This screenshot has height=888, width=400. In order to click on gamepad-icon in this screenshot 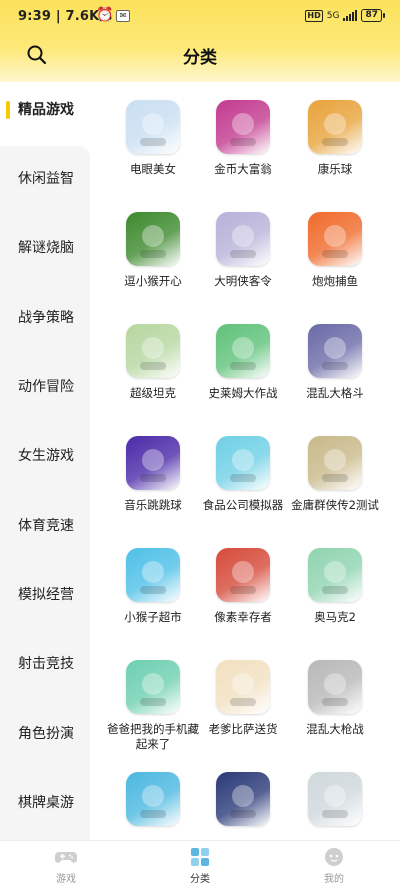, I will do `click(66, 857)`.